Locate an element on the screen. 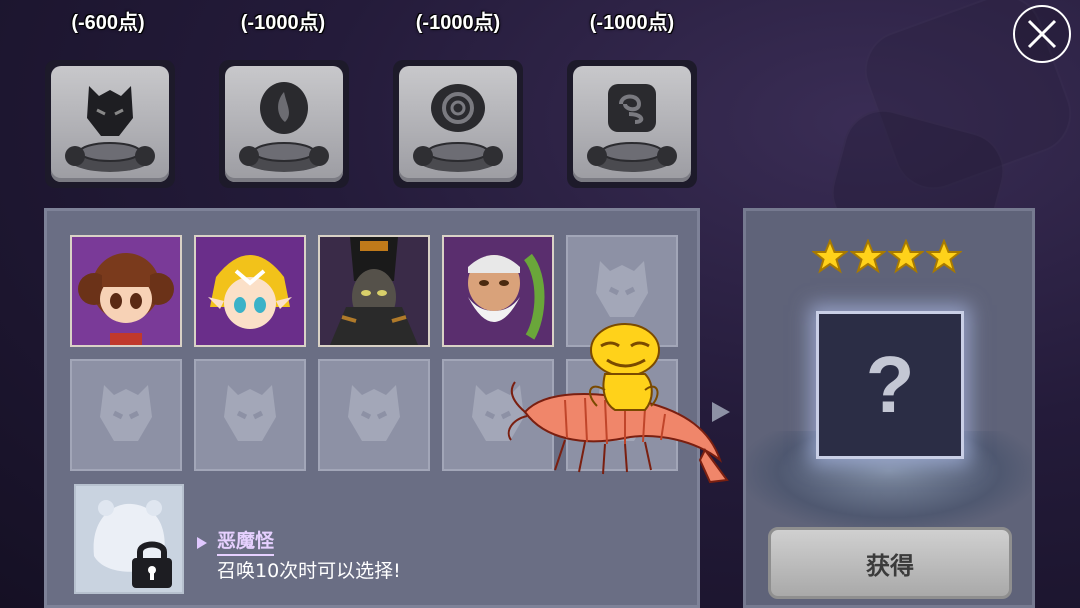 This screenshot has width=1080, height=608. shrimp-rider-sticker is located at coordinates (618, 403).